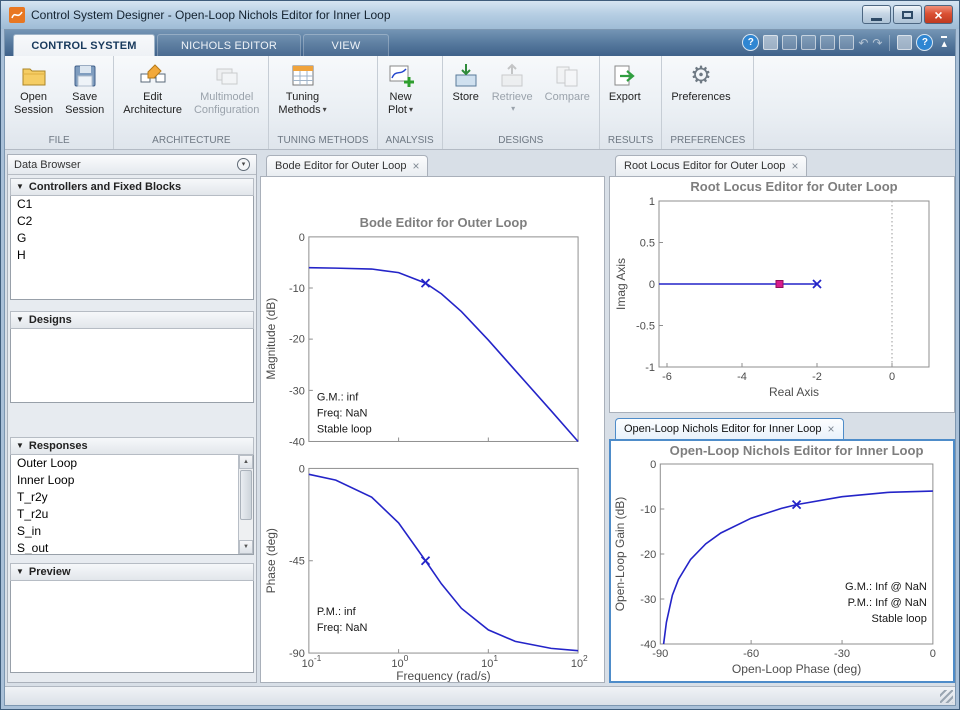  I want to click on store-button: Store, so click(466, 82).